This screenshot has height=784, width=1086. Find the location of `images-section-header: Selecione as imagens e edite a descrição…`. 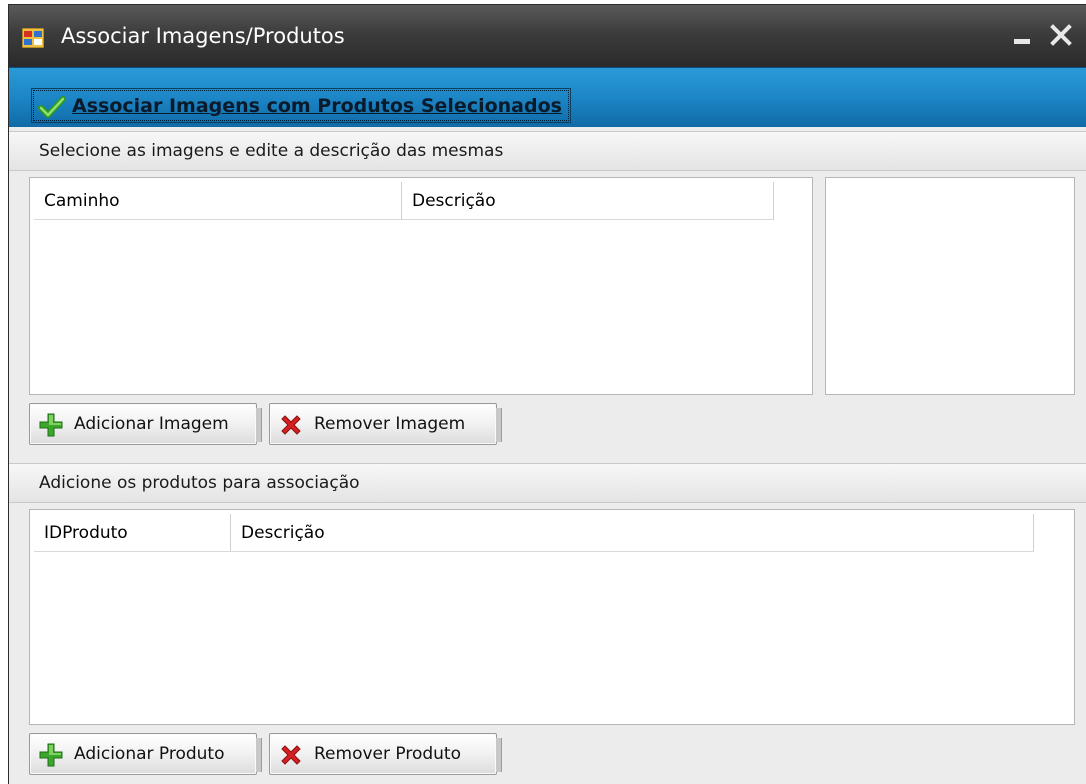

images-section-header: Selecione as imagens e edite a descrição… is located at coordinates (547, 151).